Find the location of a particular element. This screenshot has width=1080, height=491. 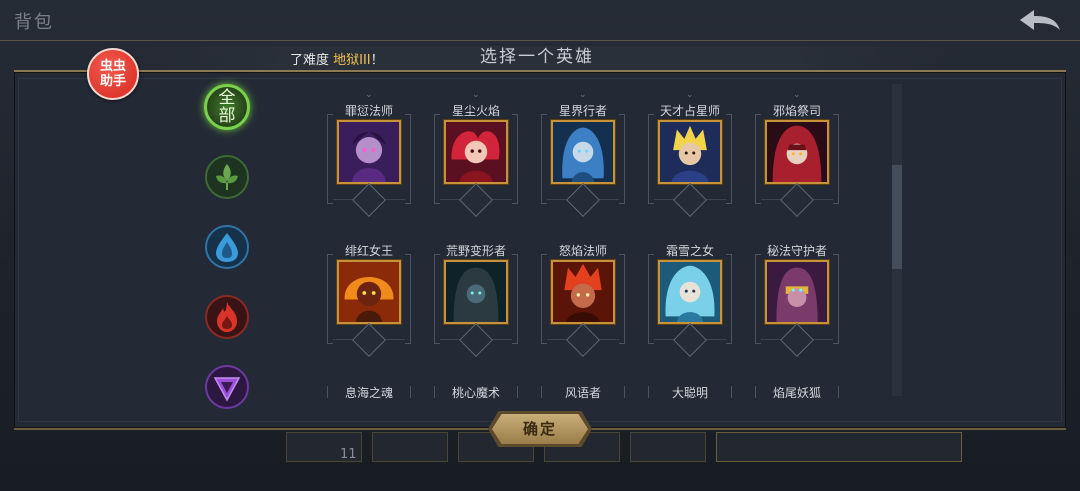

hero-card: 霜雪之女 is located at coordinates (690, 299).